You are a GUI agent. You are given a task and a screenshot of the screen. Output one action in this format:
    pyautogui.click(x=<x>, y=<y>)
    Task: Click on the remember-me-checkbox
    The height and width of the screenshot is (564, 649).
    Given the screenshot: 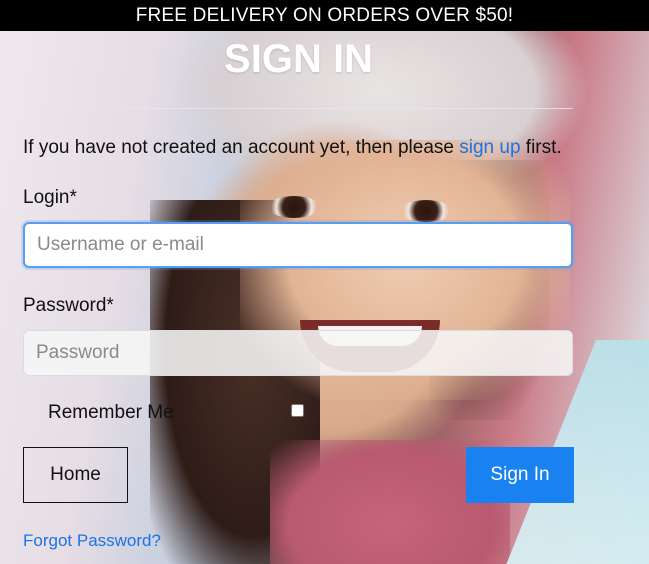 What is the action you would take?
    pyautogui.click(x=297, y=410)
    